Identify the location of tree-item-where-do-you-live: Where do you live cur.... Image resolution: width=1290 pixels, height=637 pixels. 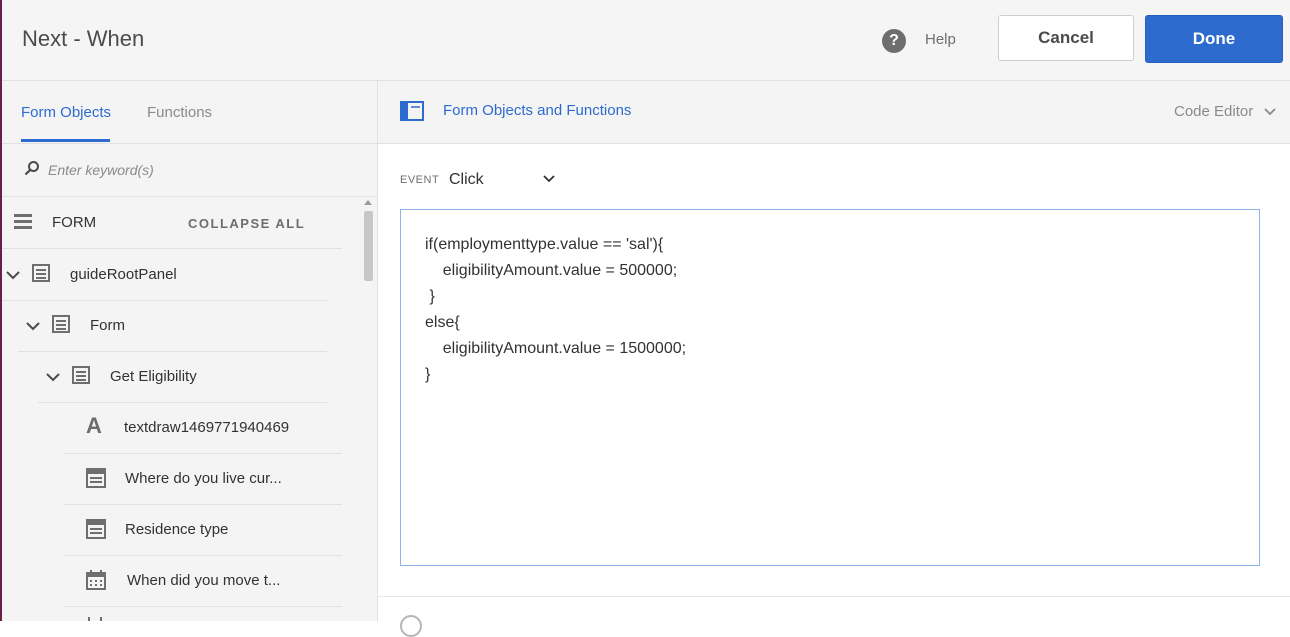
(203, 479).